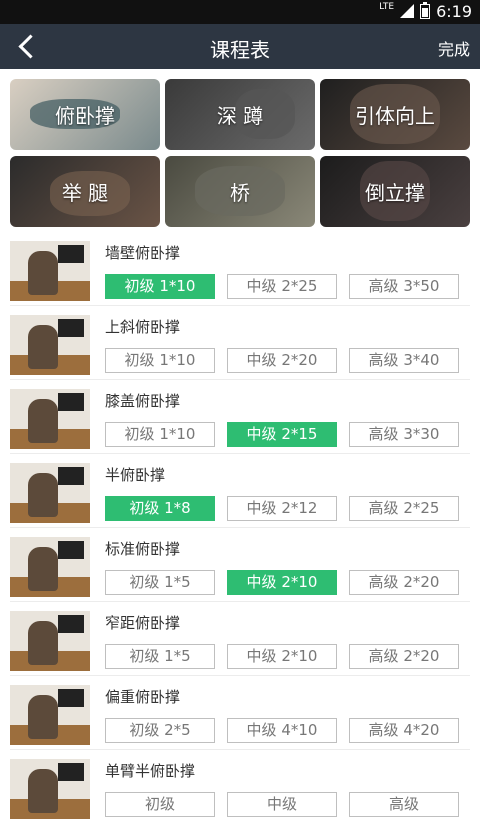 Image resolution: width=480 pixels, height=824 pixels. I want to click on level-intermediate-button: 中级 2*12, so click(282, 508).